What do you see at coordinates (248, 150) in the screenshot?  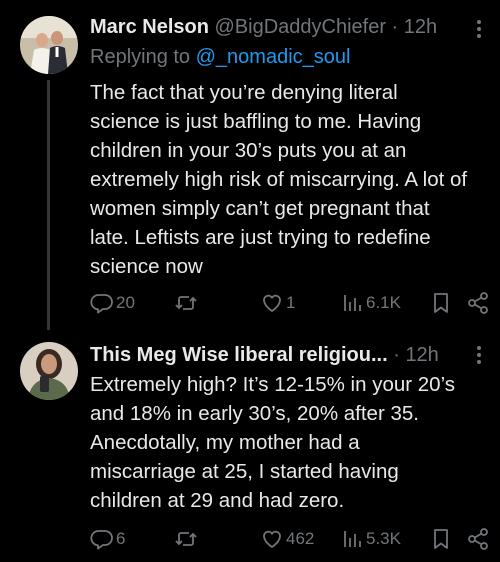 I see `tweet-text-line: children in your 30’s puts you at an` at bounding box center [248, 150].